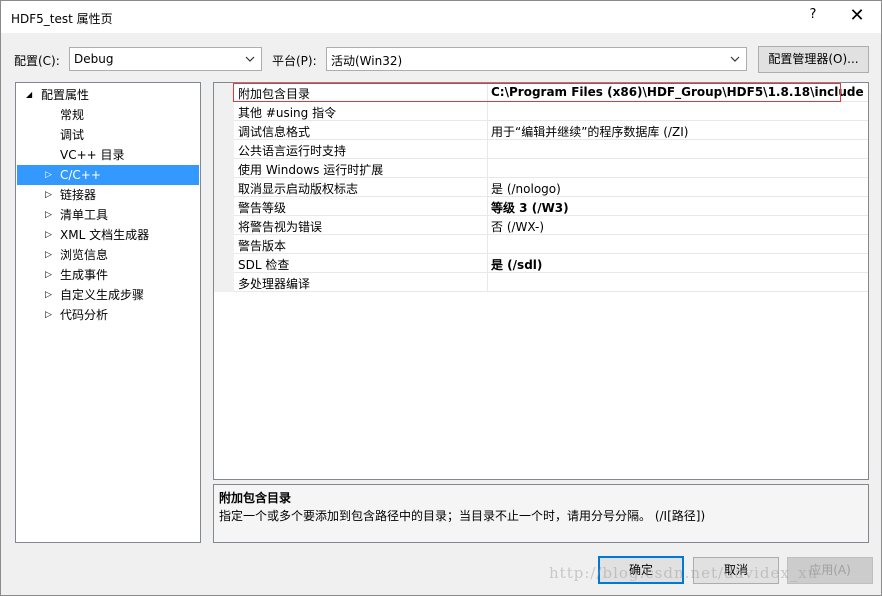 The image size is (882, 596). Describe the element at coordinates (84, 275) in the screenshot. I see `tree-item-label: 生成事件` at that location.